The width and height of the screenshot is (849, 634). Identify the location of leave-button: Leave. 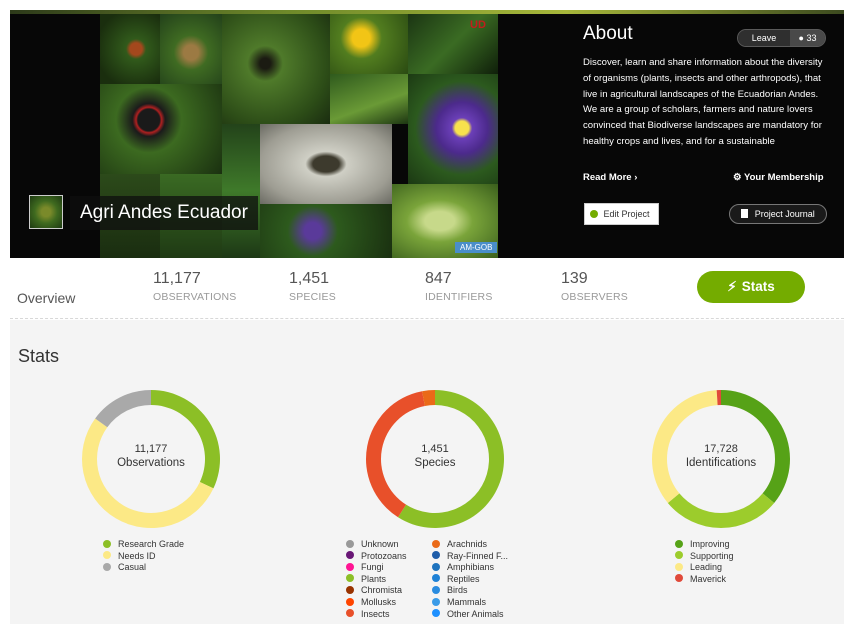
(764, 38).